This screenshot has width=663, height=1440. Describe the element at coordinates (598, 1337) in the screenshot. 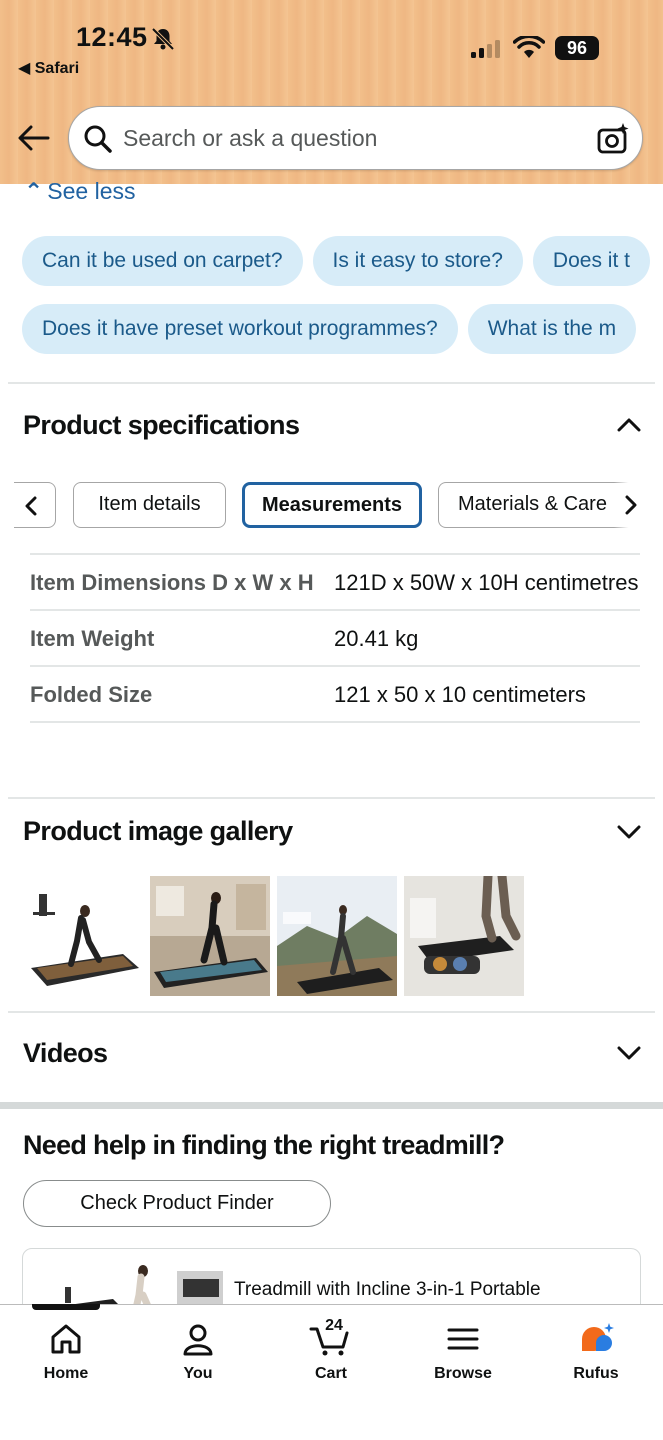

I see `rufus-icon` at that location.